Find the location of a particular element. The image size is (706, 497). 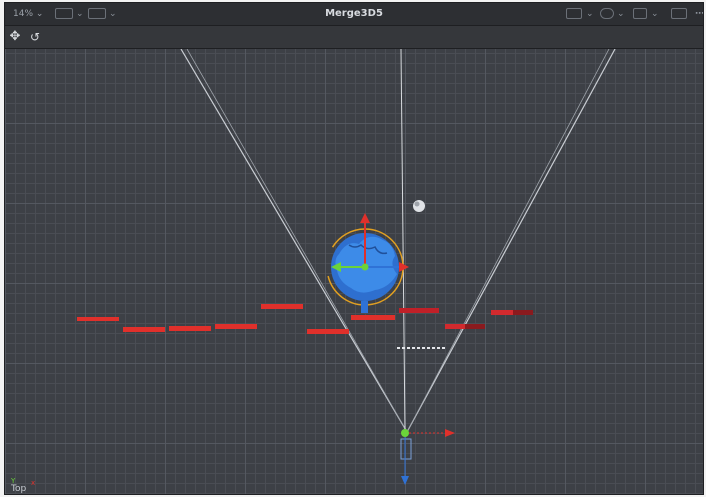

reset-rotate-icon: ↺ is located at coordinates (35, 37).